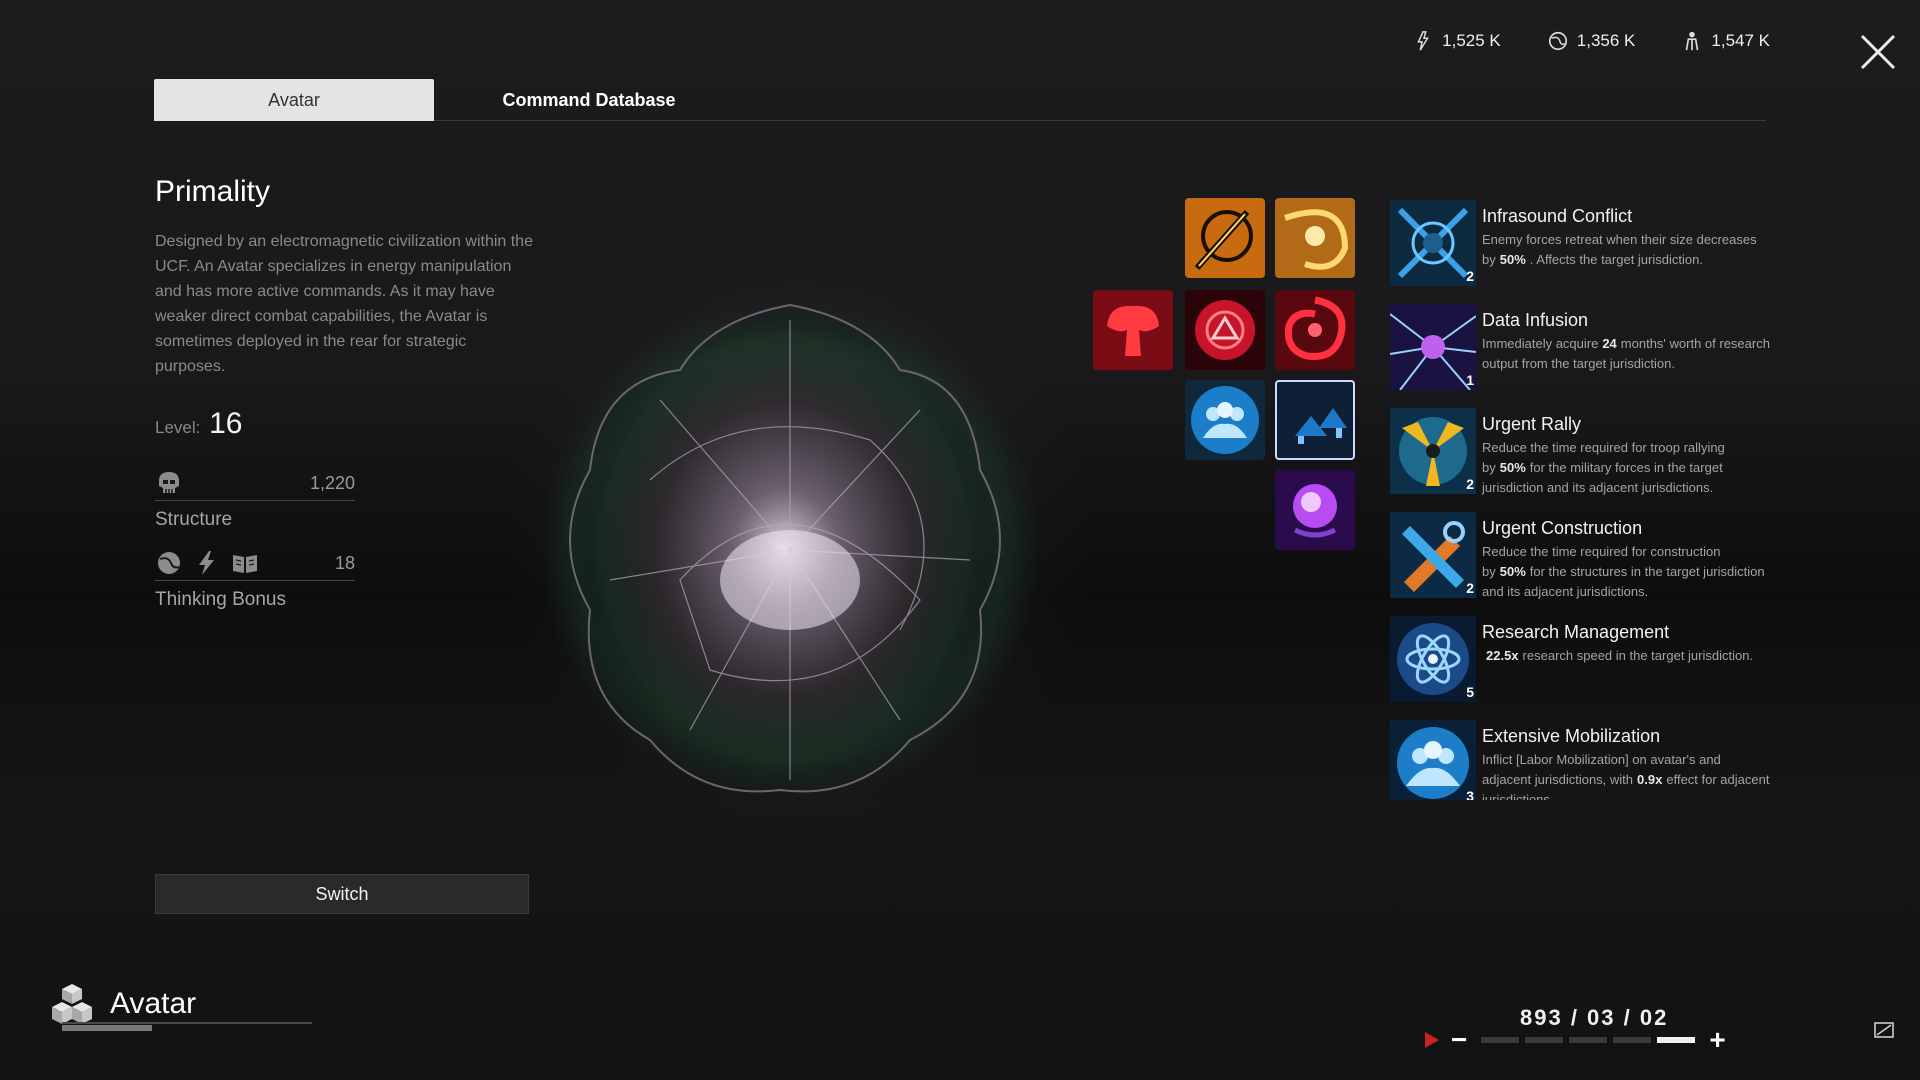  I want to click on structure-row: 1,220, so click(255, 483).